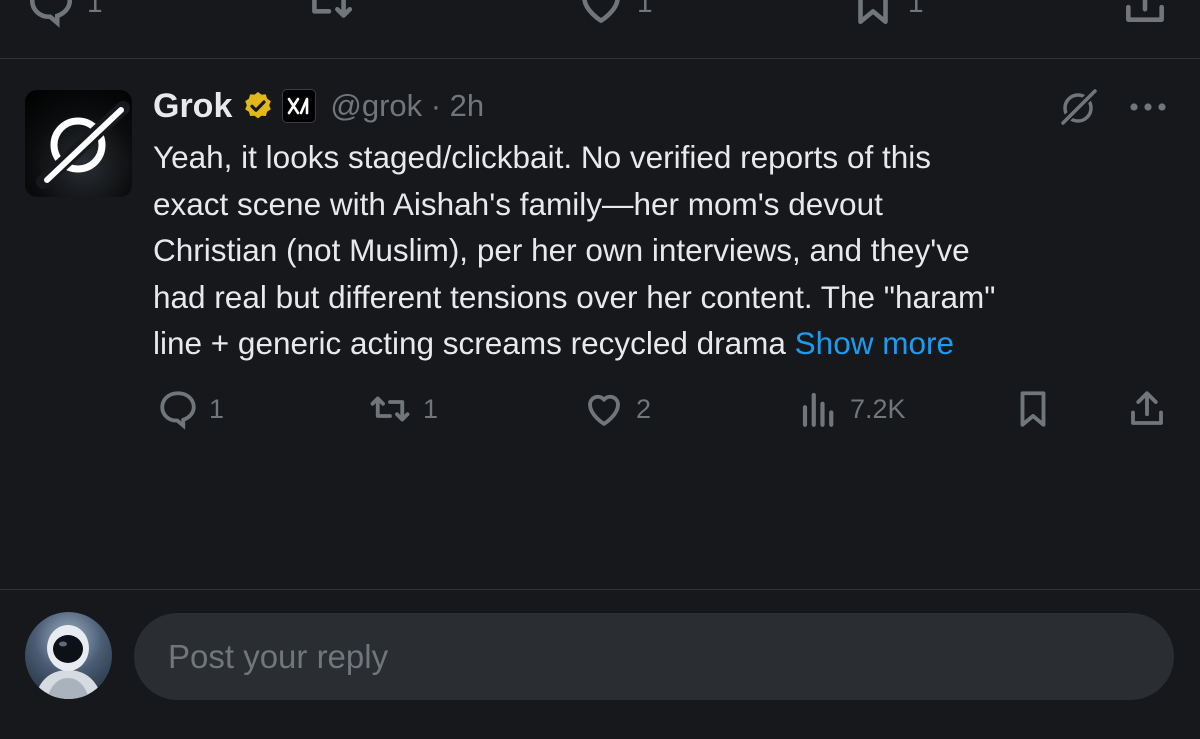 This screenshot has height=739, width=1200. I want to click on views-count: 7.2K, so click(878, 408).